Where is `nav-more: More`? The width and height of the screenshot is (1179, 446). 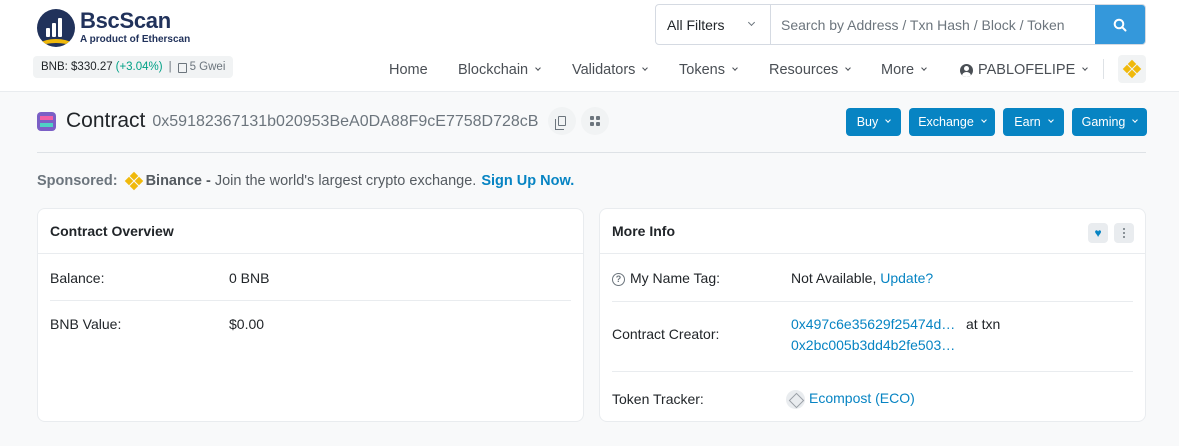
nav-more: More is located at coordinates (904, 70).